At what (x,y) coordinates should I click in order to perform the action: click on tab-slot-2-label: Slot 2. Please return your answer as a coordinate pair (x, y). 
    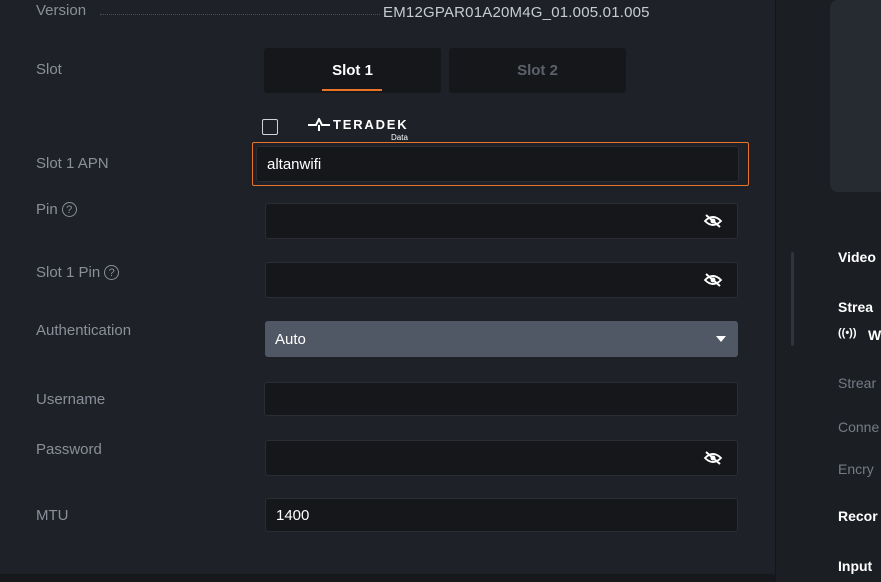
    Looking at the image, I should click on (537, 70).